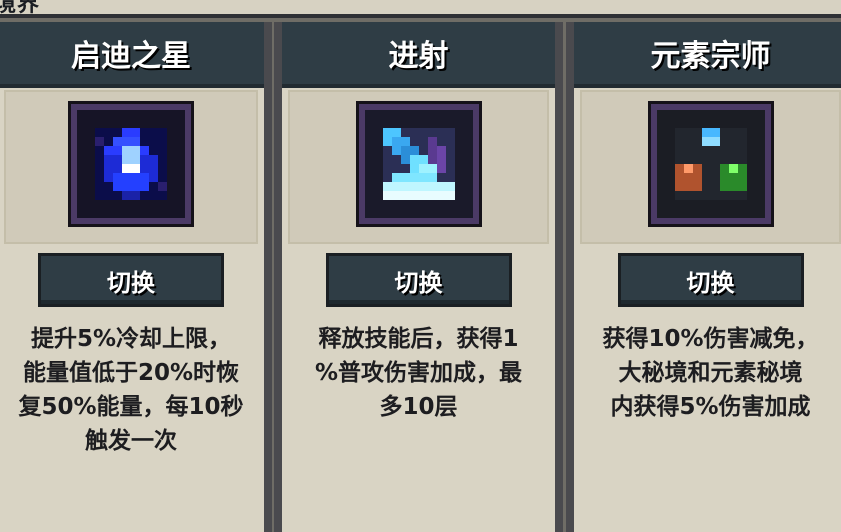  Describe the element at coordinates (710, 164) in the screenshot. I see `element-orbs-icon` at that location.